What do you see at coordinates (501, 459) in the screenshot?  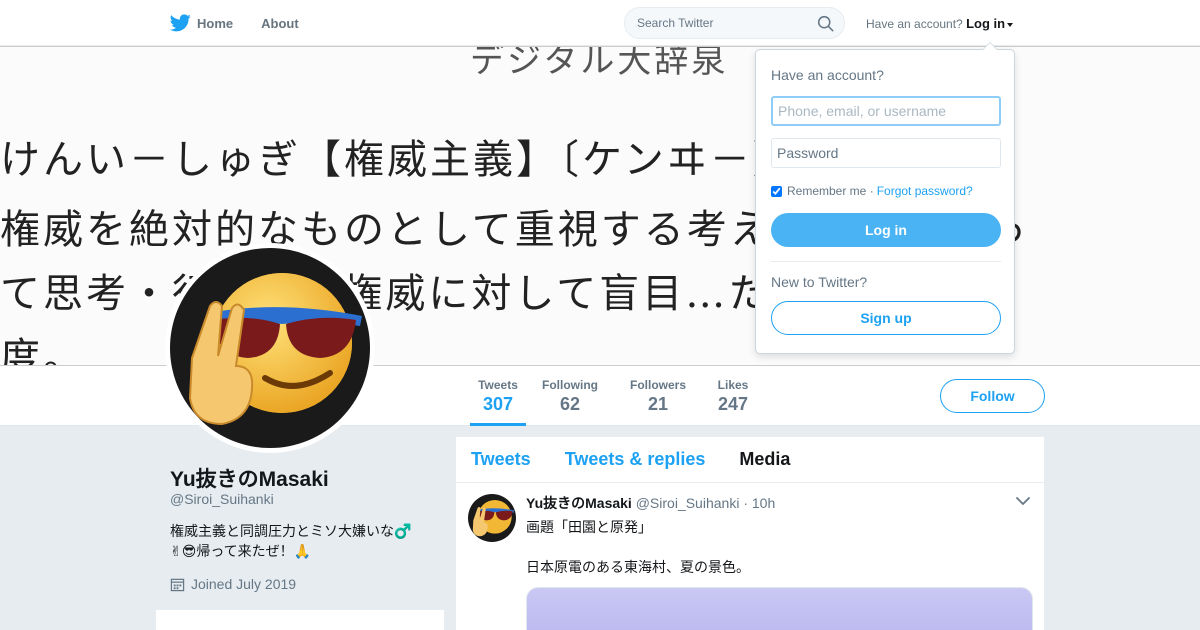 I see `tab-tweets: Tweets` at bounding box center [501, 459].